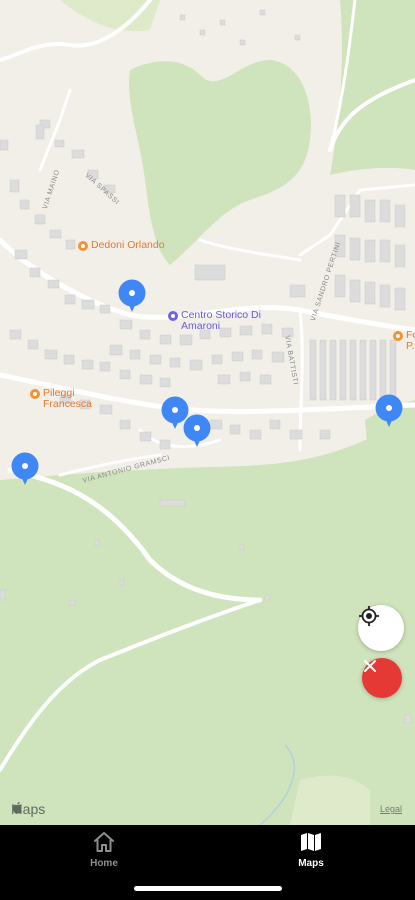 This screenshot has height=900, width=415. Describe the element at coordinates (104, 842) in the screenshot. I see `house-icon` at that location.